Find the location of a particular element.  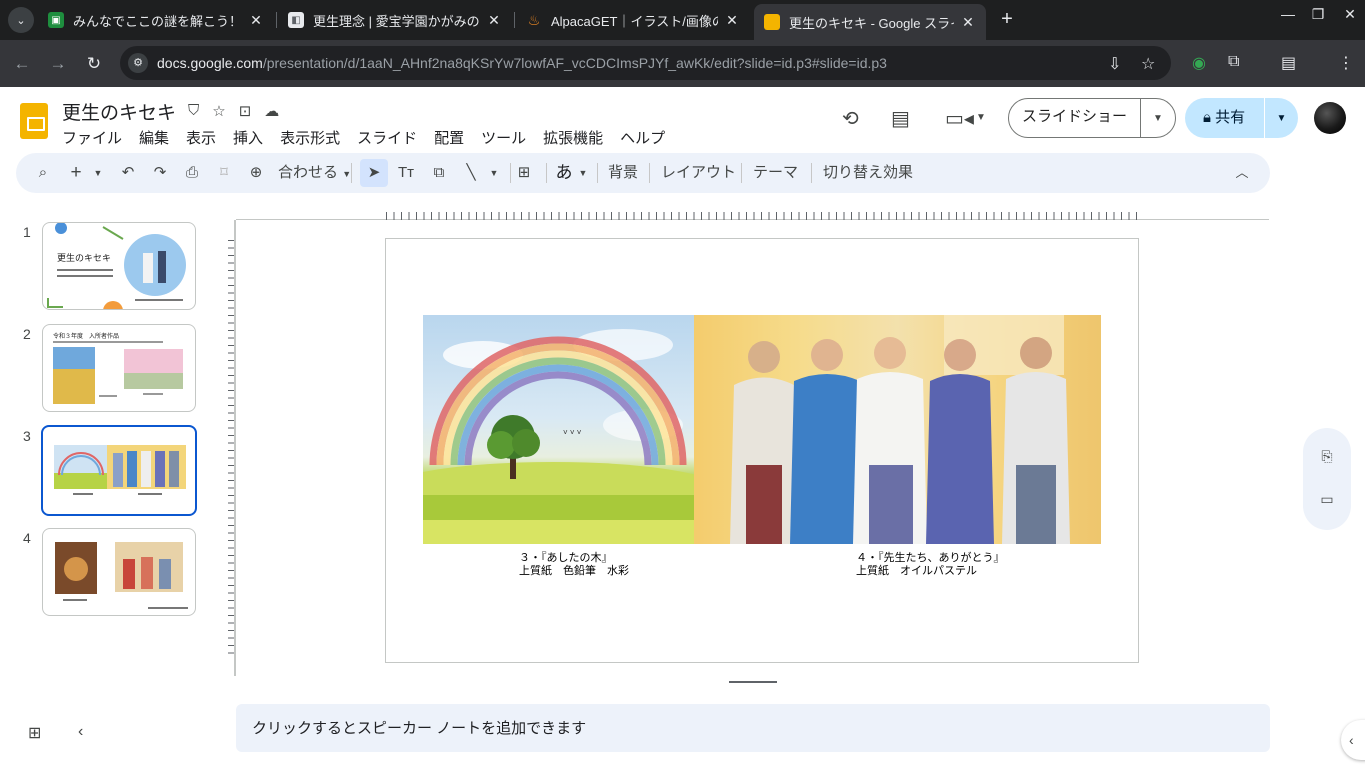

menu-insert: 挿入 is located at coordinates (248, 137).